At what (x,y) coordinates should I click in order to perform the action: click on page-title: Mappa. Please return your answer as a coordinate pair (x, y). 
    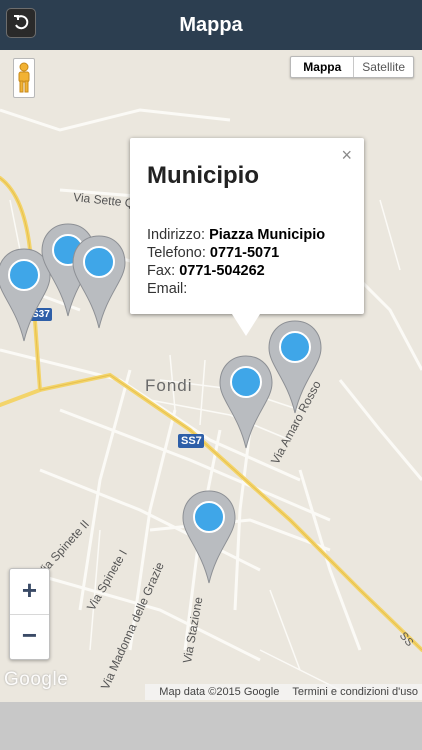
    Looking at the image, I should click on (211, 25).